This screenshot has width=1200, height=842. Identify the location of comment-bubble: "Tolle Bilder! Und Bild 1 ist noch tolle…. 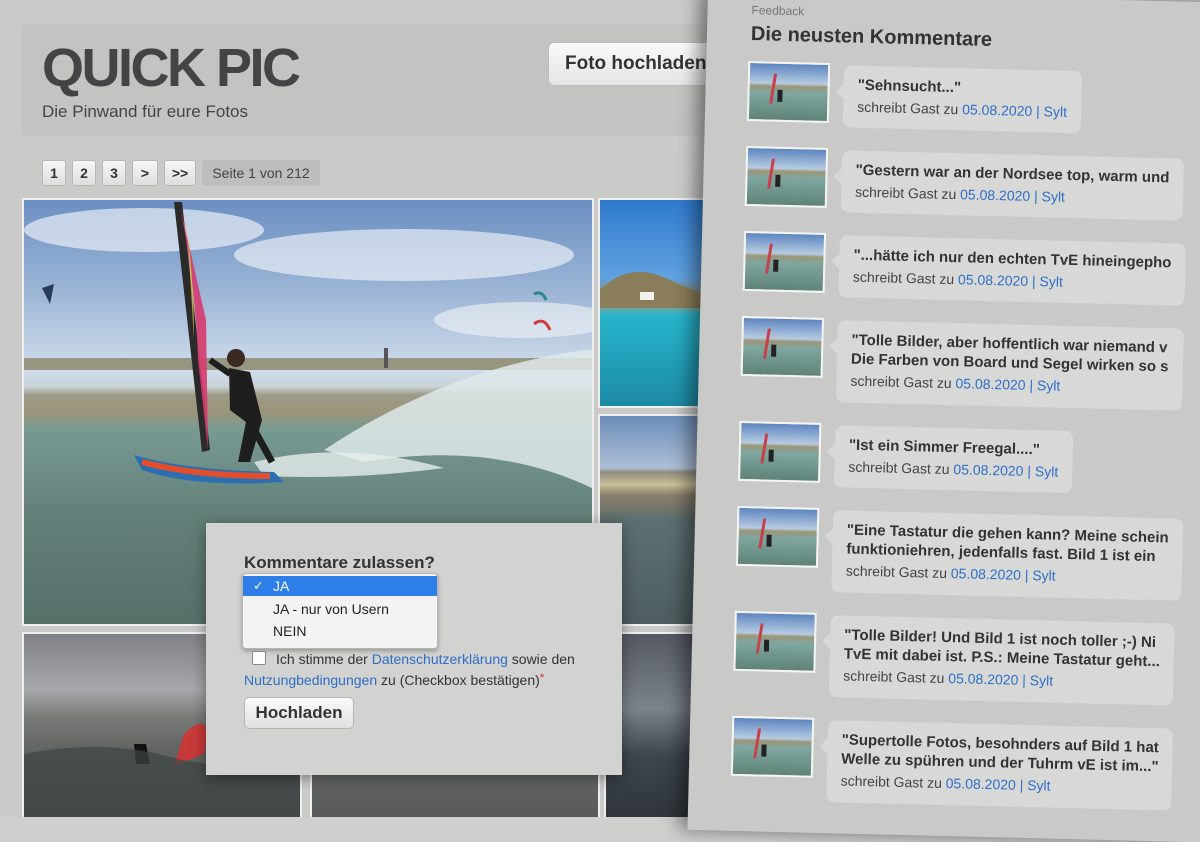
(1001, 660).